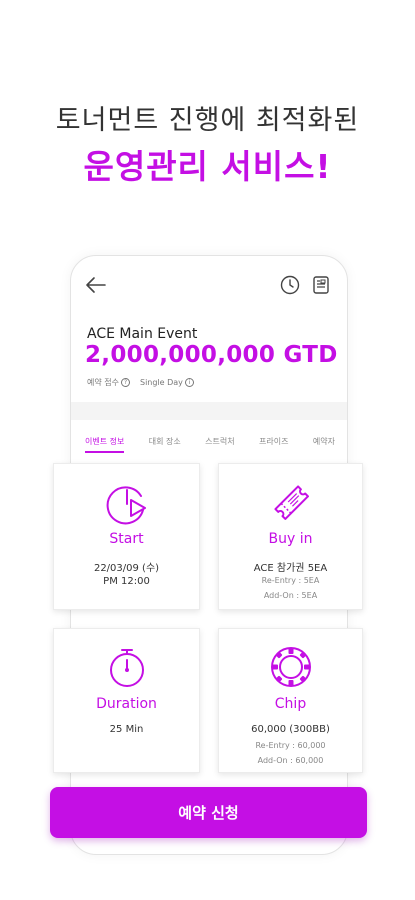 The width and height of the screenshot is (415, 900). Describe the element at coordinates (211, 355) in the screenshot. I see `event-prize: 2,000,000,000 GTD` at that location.